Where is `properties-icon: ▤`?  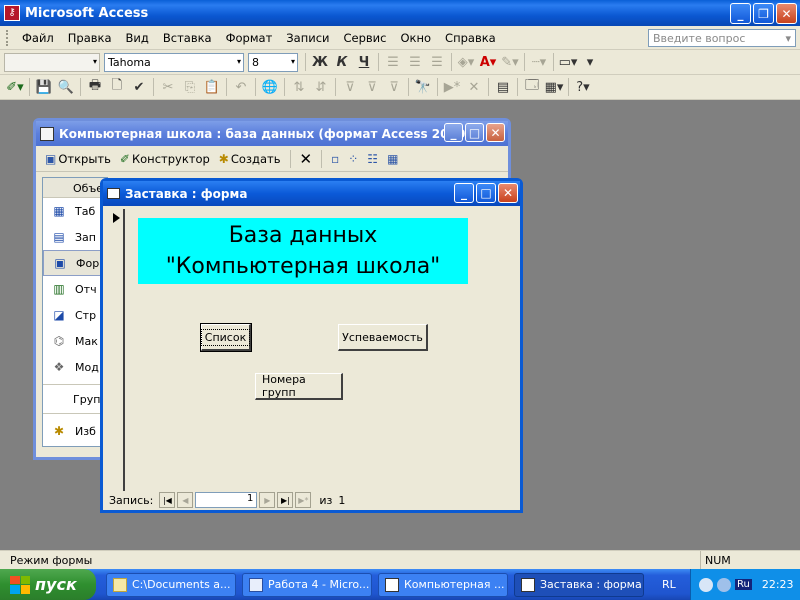 properties-icon: ▤ is located at coordinates (503, 87).